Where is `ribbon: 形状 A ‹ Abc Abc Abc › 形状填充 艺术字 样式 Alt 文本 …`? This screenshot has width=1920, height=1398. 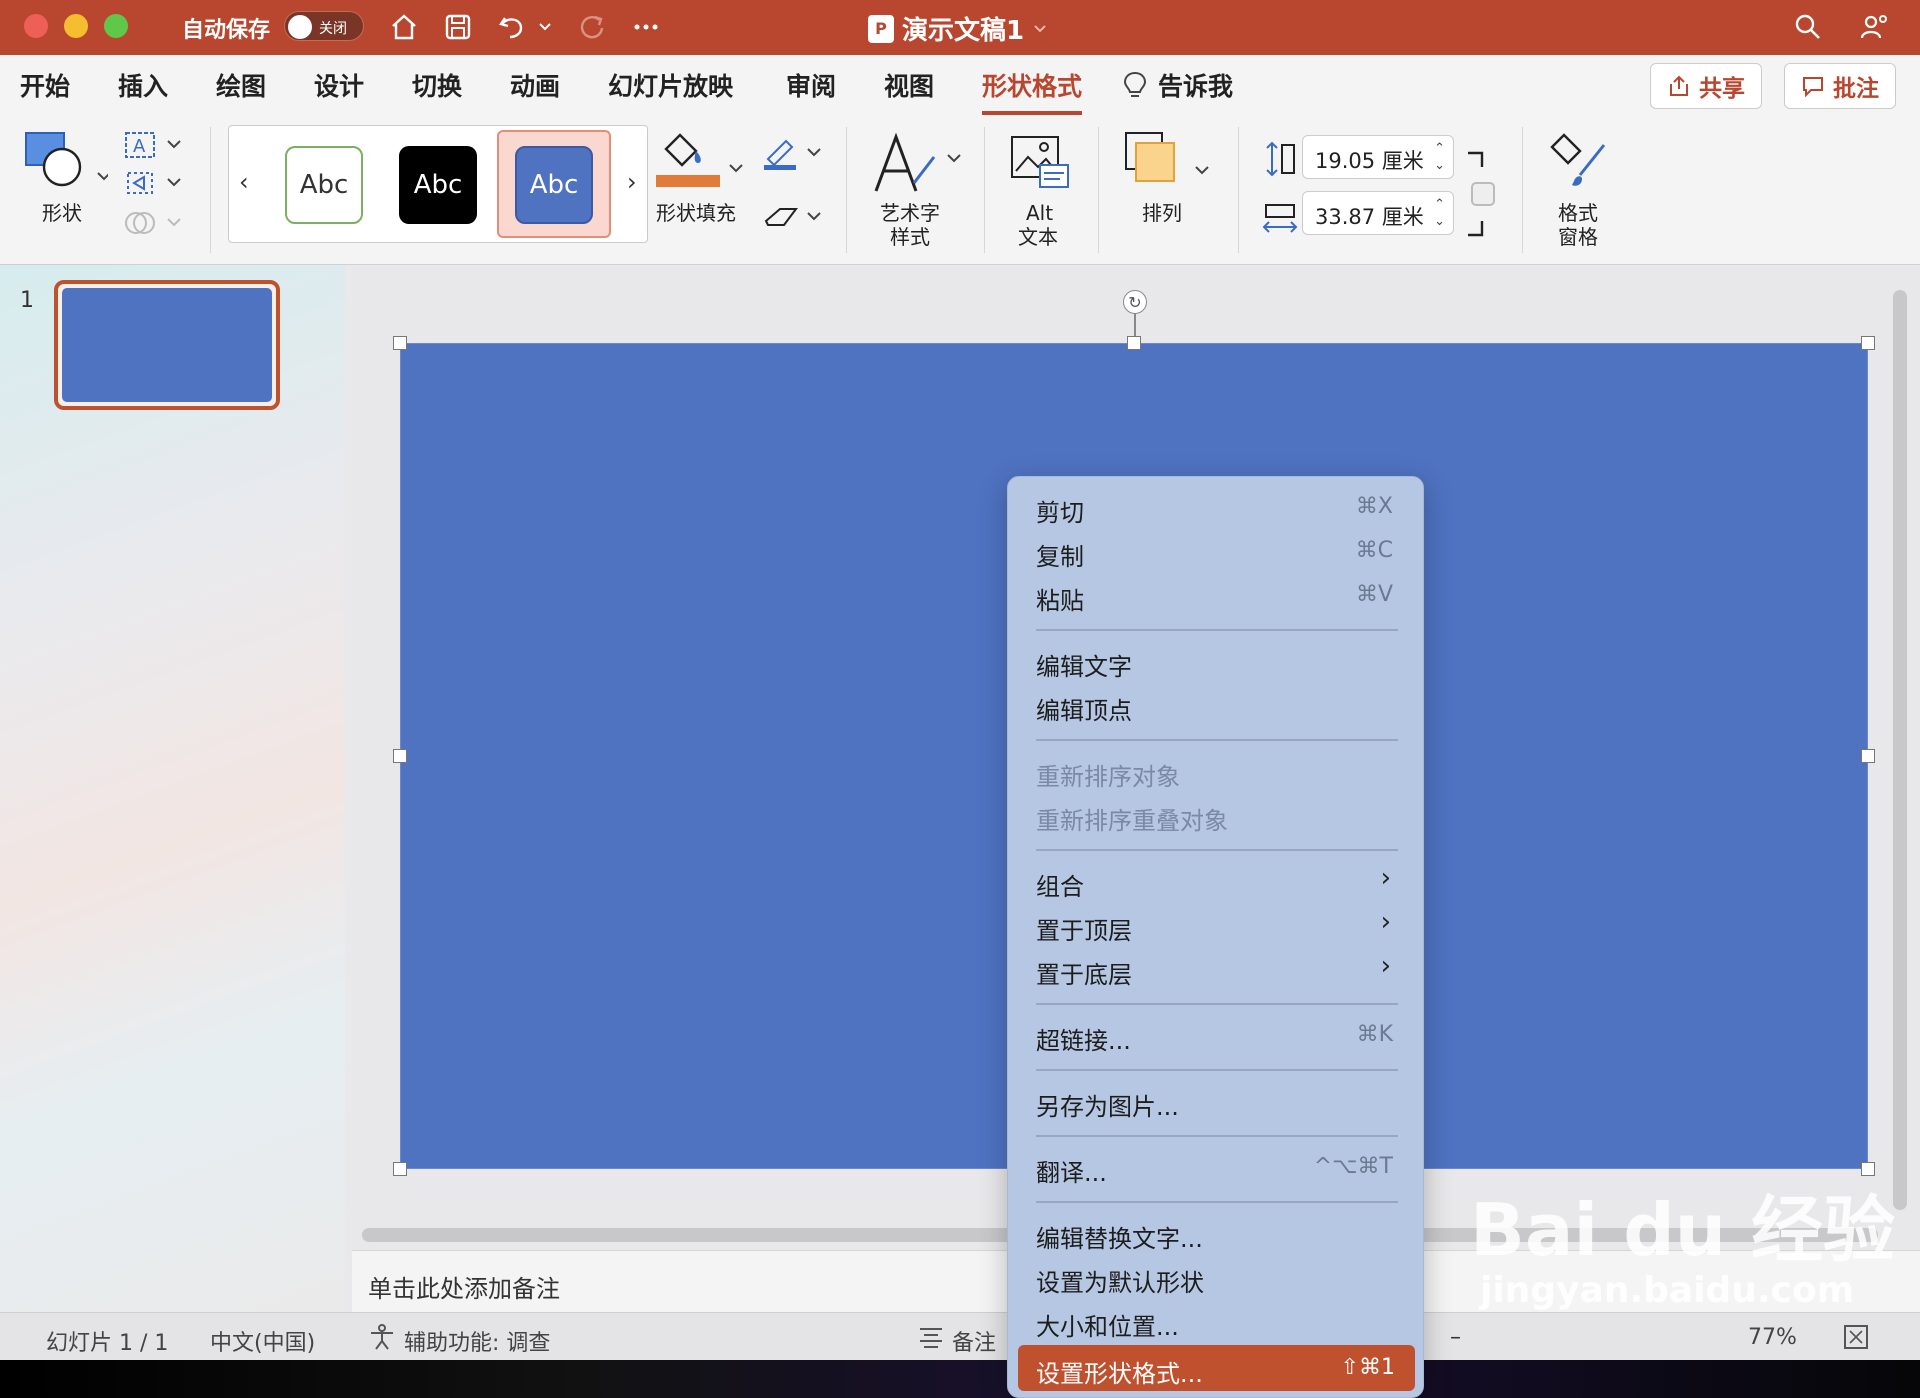
ribbon: 形状 A ‹ Abc Abc Abc › 形状填充 艺术字 样式 Alt 文本 … is located at coordinates (960, 191).